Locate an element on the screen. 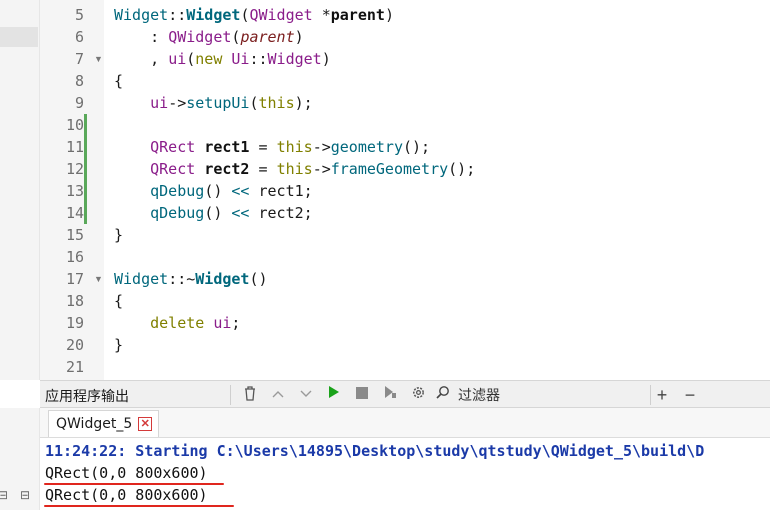 Image resolution: width=770 pixels, height=510 pixels. tab-qwidget-5: QWidget_5 ✕ is located at coordinates (104, 423).